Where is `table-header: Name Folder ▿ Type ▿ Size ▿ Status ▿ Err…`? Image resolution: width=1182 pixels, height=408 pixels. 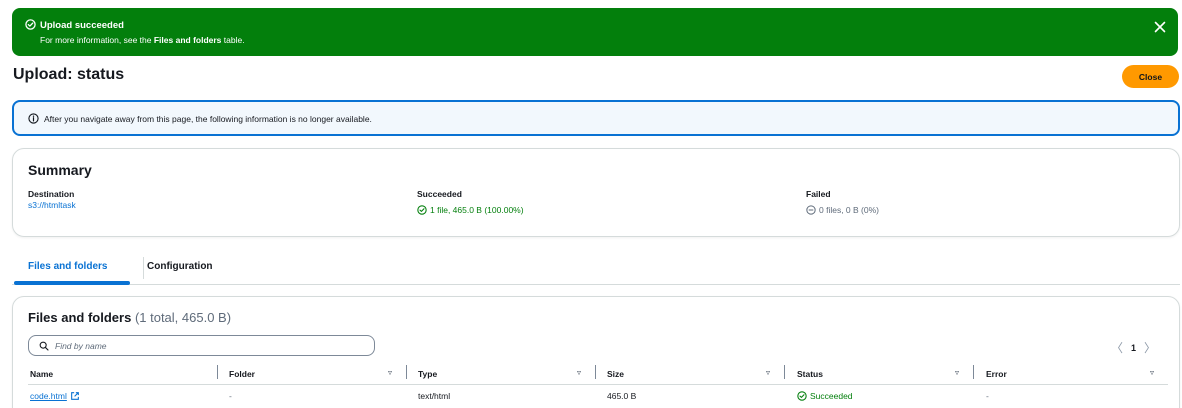
table-header: Name Folder ▿ Type ▿ Size ▿ Status ▿ Err… is located at coordinates (598, 375).